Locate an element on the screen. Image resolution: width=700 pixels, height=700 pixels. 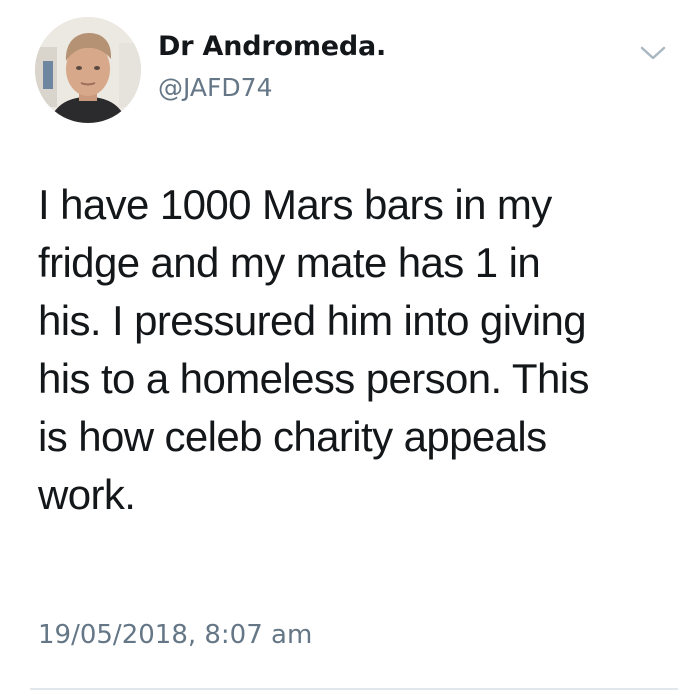
chevron-down-icon is located at coordinates (653, 53).